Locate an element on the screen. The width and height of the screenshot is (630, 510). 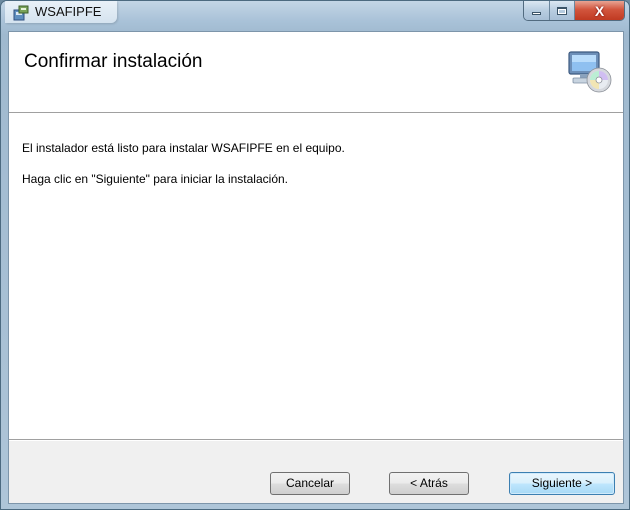
title-bar: WSAFIPFE X is located at coordinates (315, 16).